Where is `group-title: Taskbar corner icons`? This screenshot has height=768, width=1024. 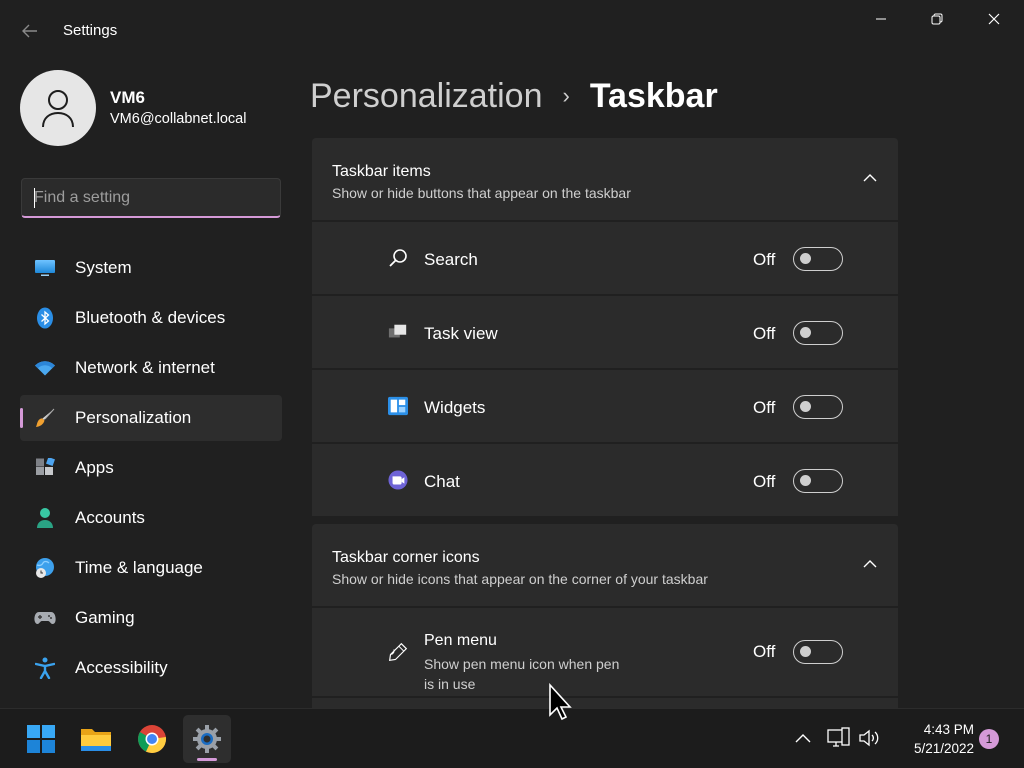 group-title: Taskbar corner icons is located at coordinates (406, 557).